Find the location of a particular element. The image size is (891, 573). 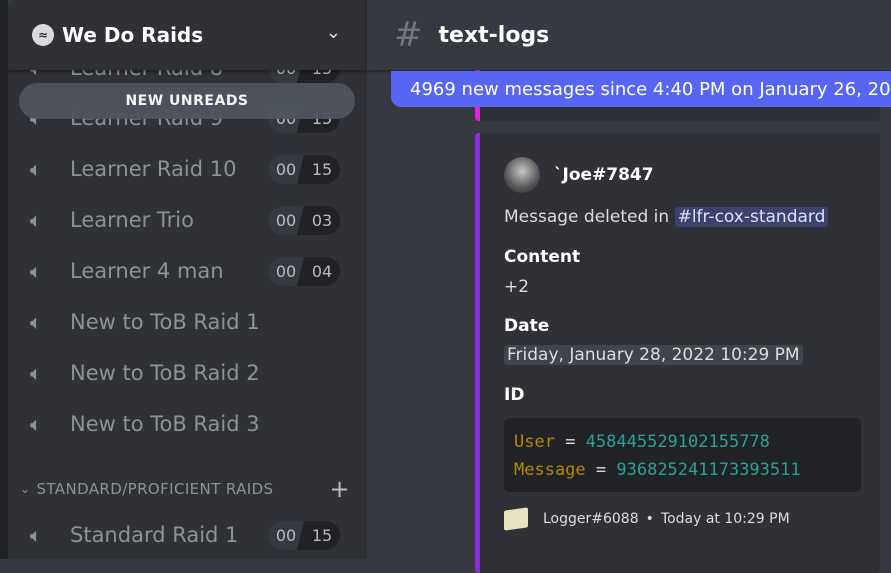

footer-name: Logger#6088 is located at coordinates (591, 519).